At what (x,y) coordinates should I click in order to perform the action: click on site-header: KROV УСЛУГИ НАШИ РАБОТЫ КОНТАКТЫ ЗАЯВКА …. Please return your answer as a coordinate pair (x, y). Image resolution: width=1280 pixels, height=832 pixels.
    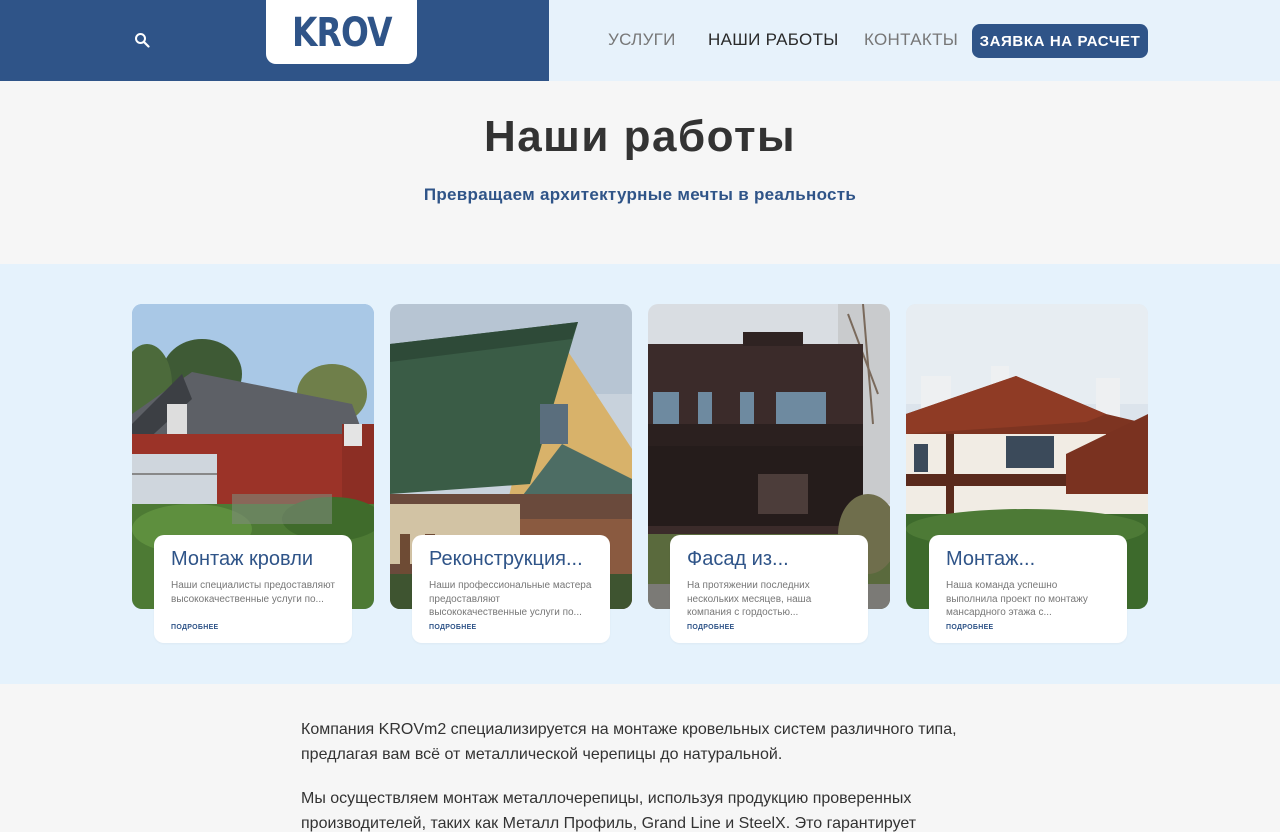
    Looking at the image, I should click on (640, 40).